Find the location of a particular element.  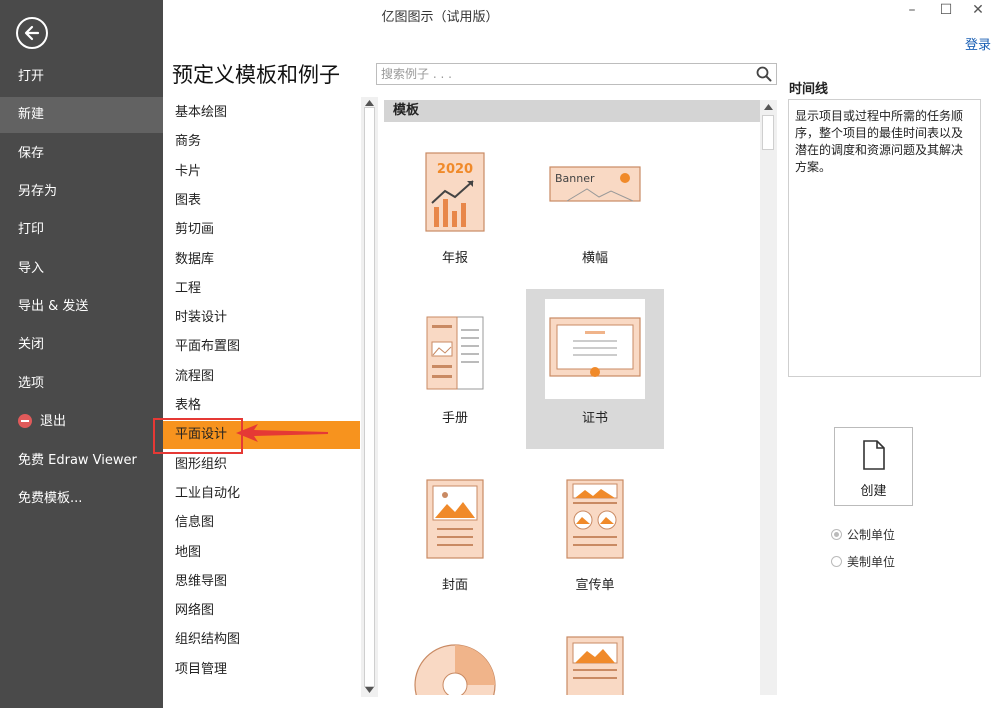

svg-text: 2020 is located at coordinates (455, 169).